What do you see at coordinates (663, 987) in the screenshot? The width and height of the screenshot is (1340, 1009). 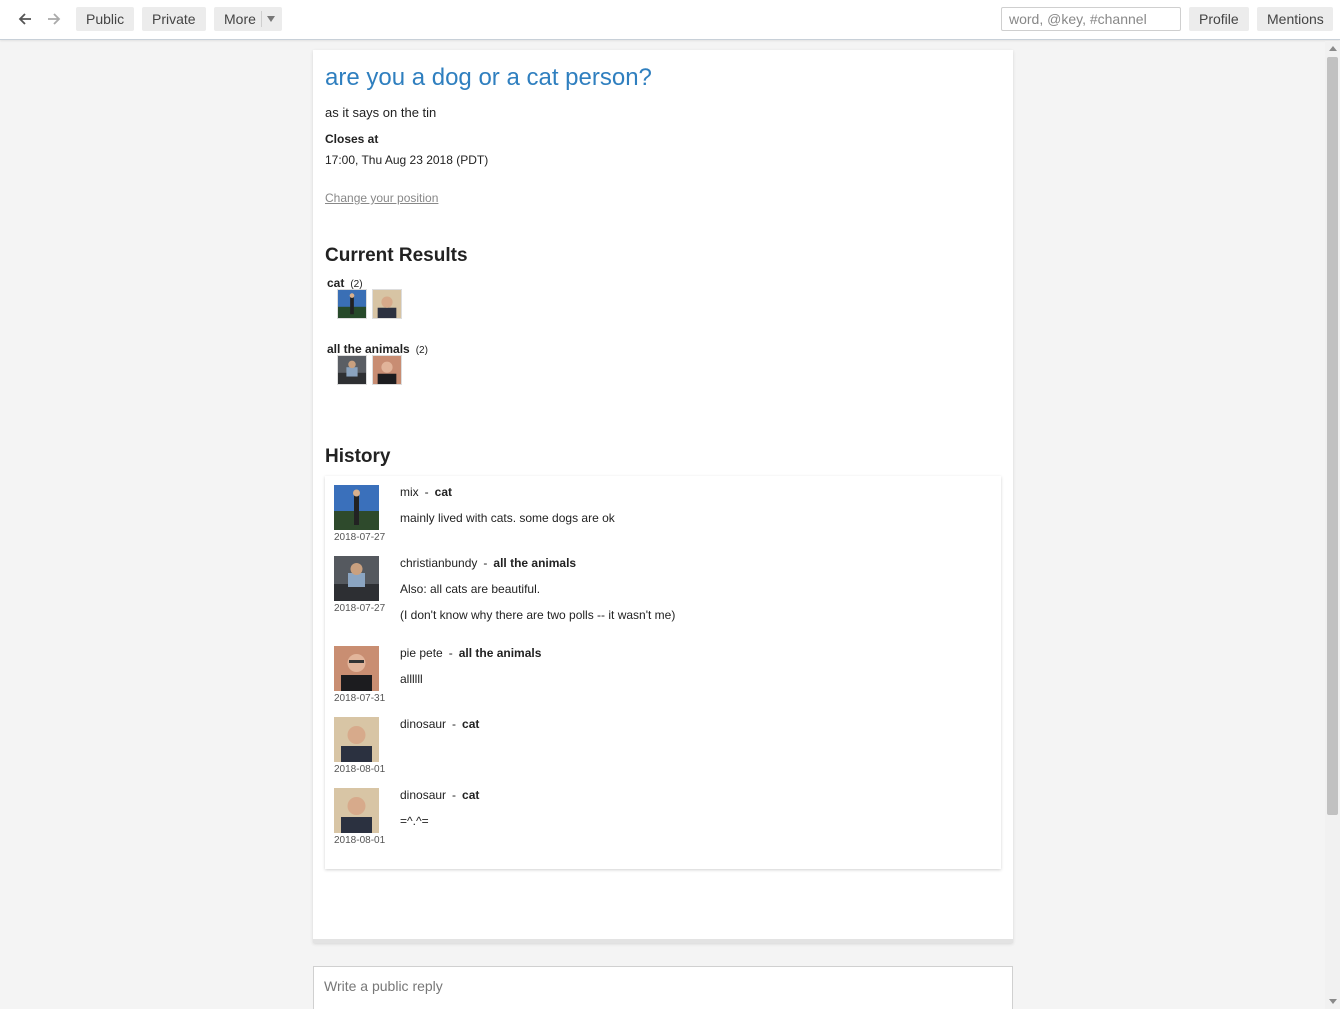 I see `reply-input` at bounding box center [663, 987].